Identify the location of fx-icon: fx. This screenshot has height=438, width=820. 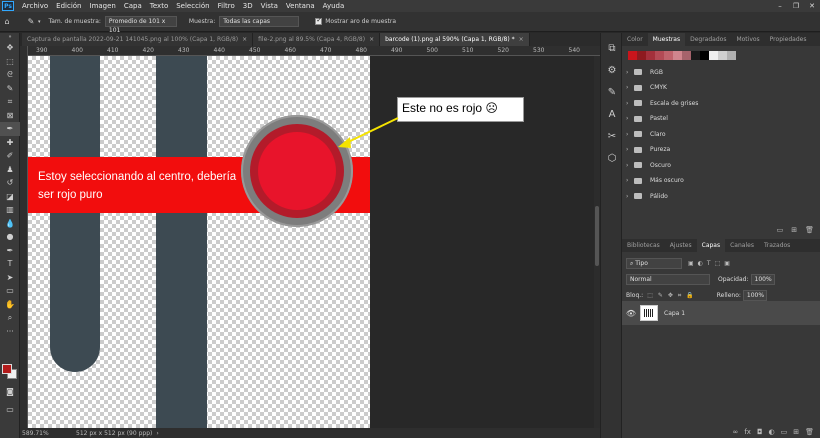
(747, 432).